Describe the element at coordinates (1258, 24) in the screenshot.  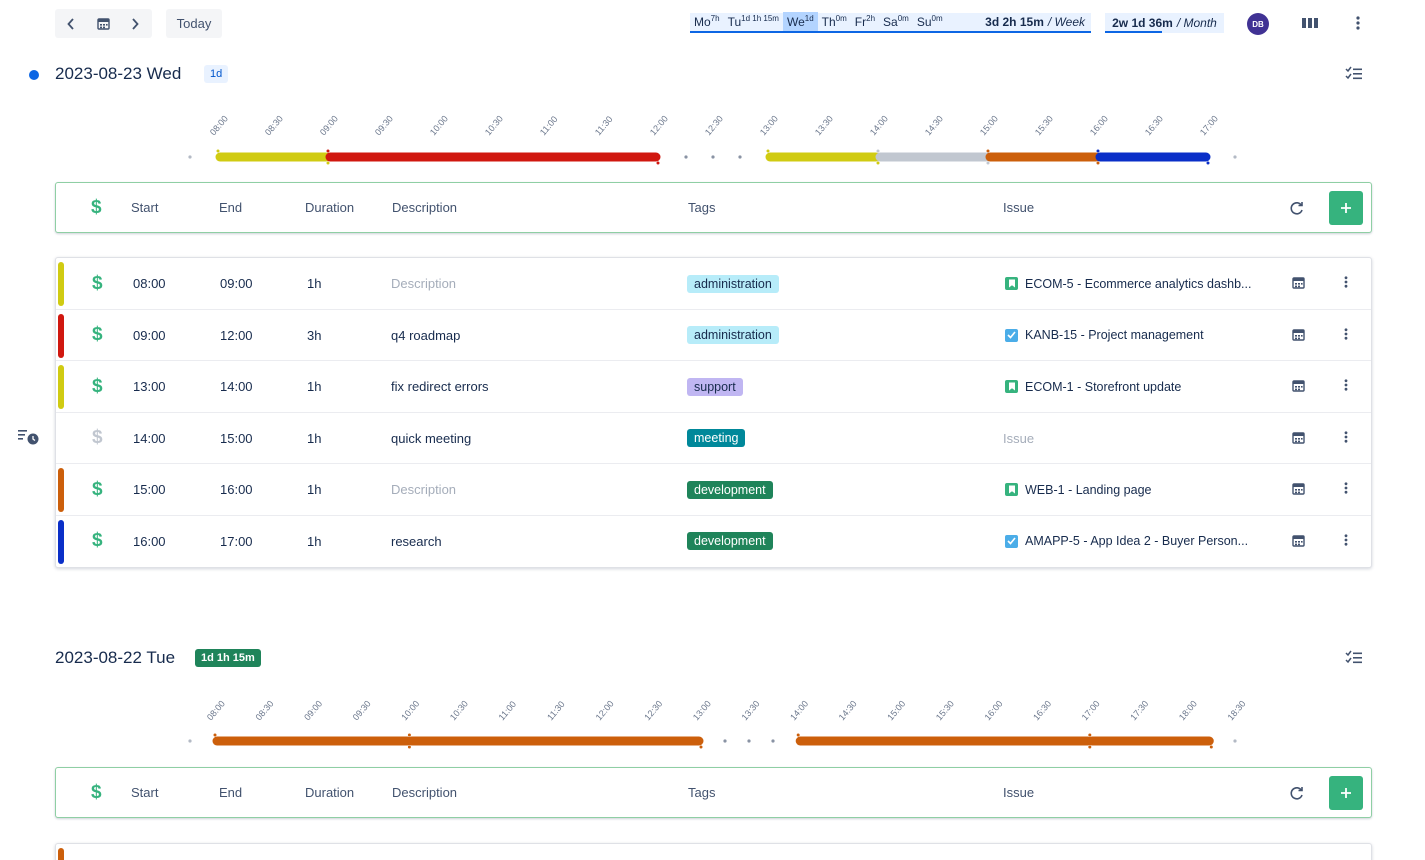
I see `avatar: DB` at that location.